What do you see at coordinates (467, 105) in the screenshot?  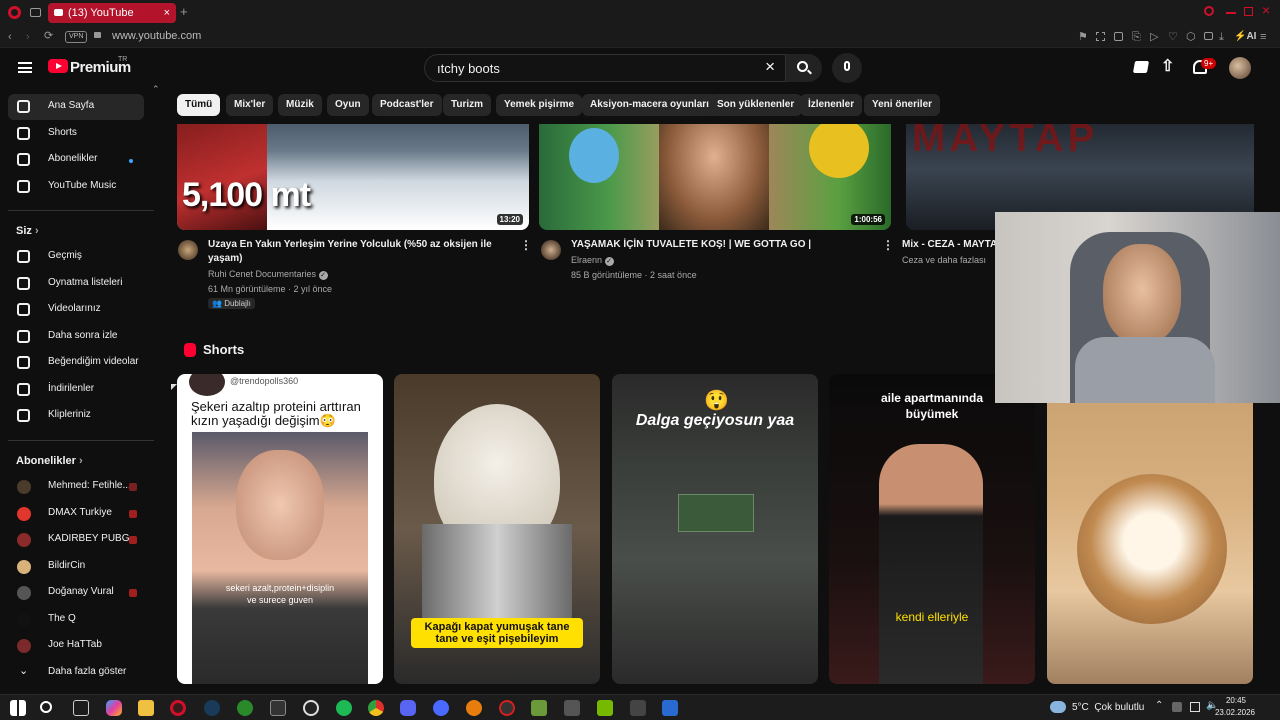 I see `filter-chip: Turizm` at bounding box center [467, 105].